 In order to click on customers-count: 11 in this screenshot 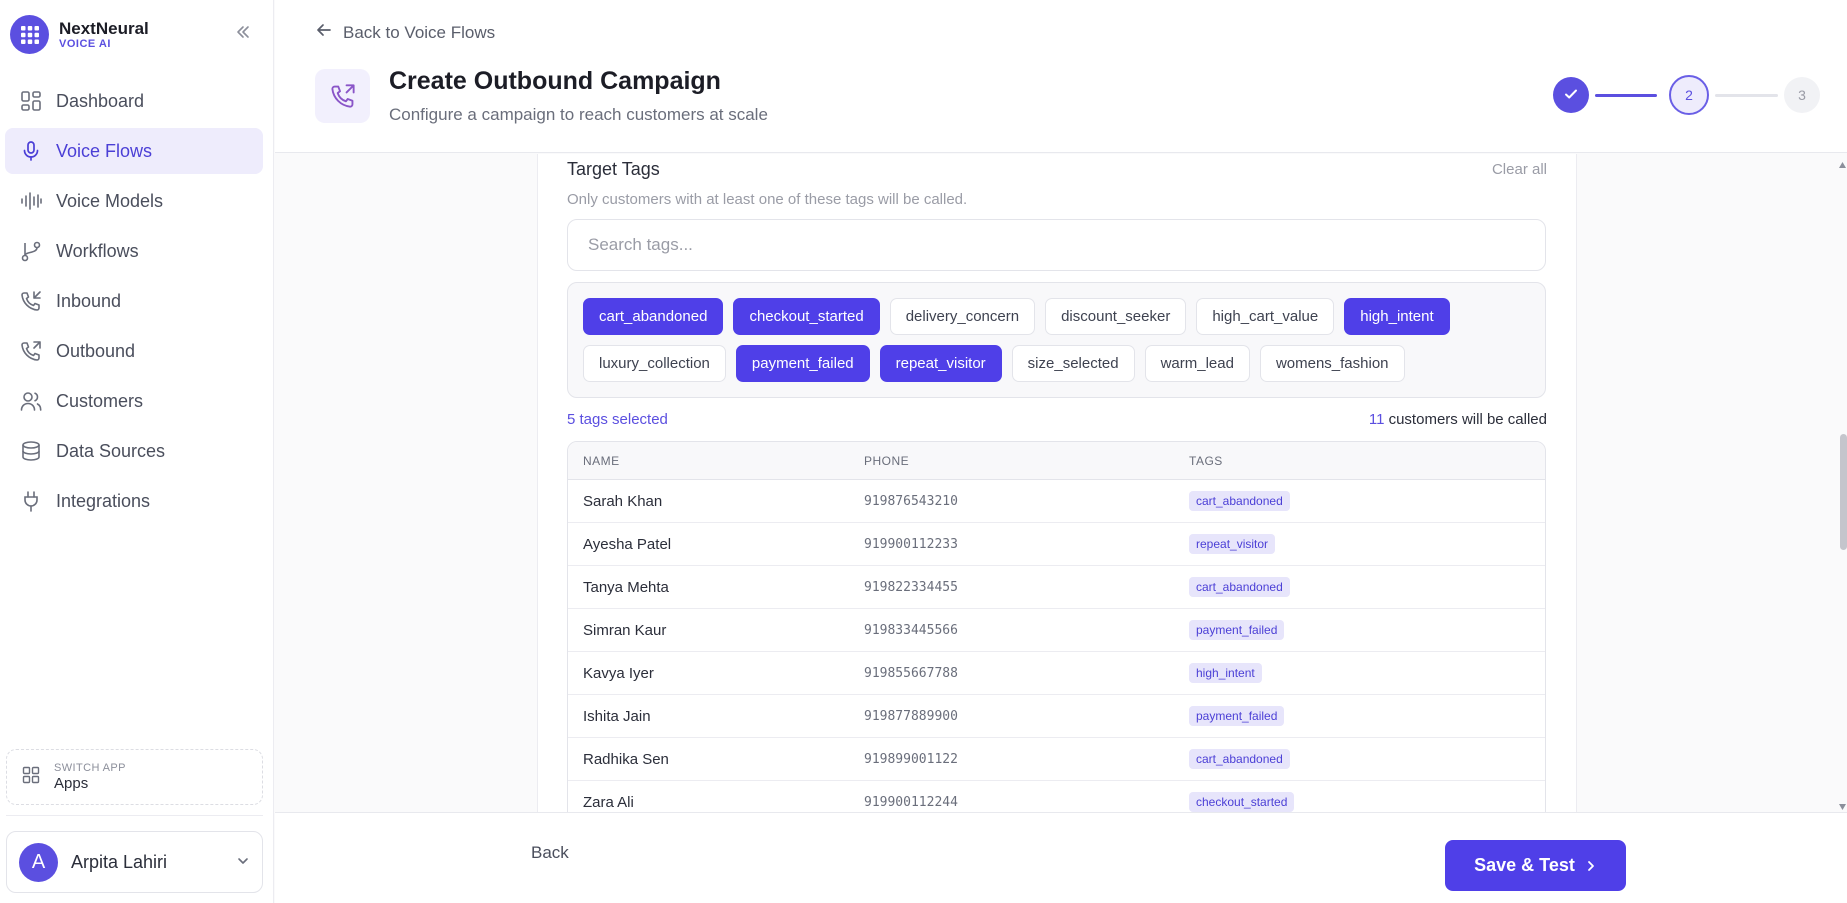, I will do `click(1376, 419)`.